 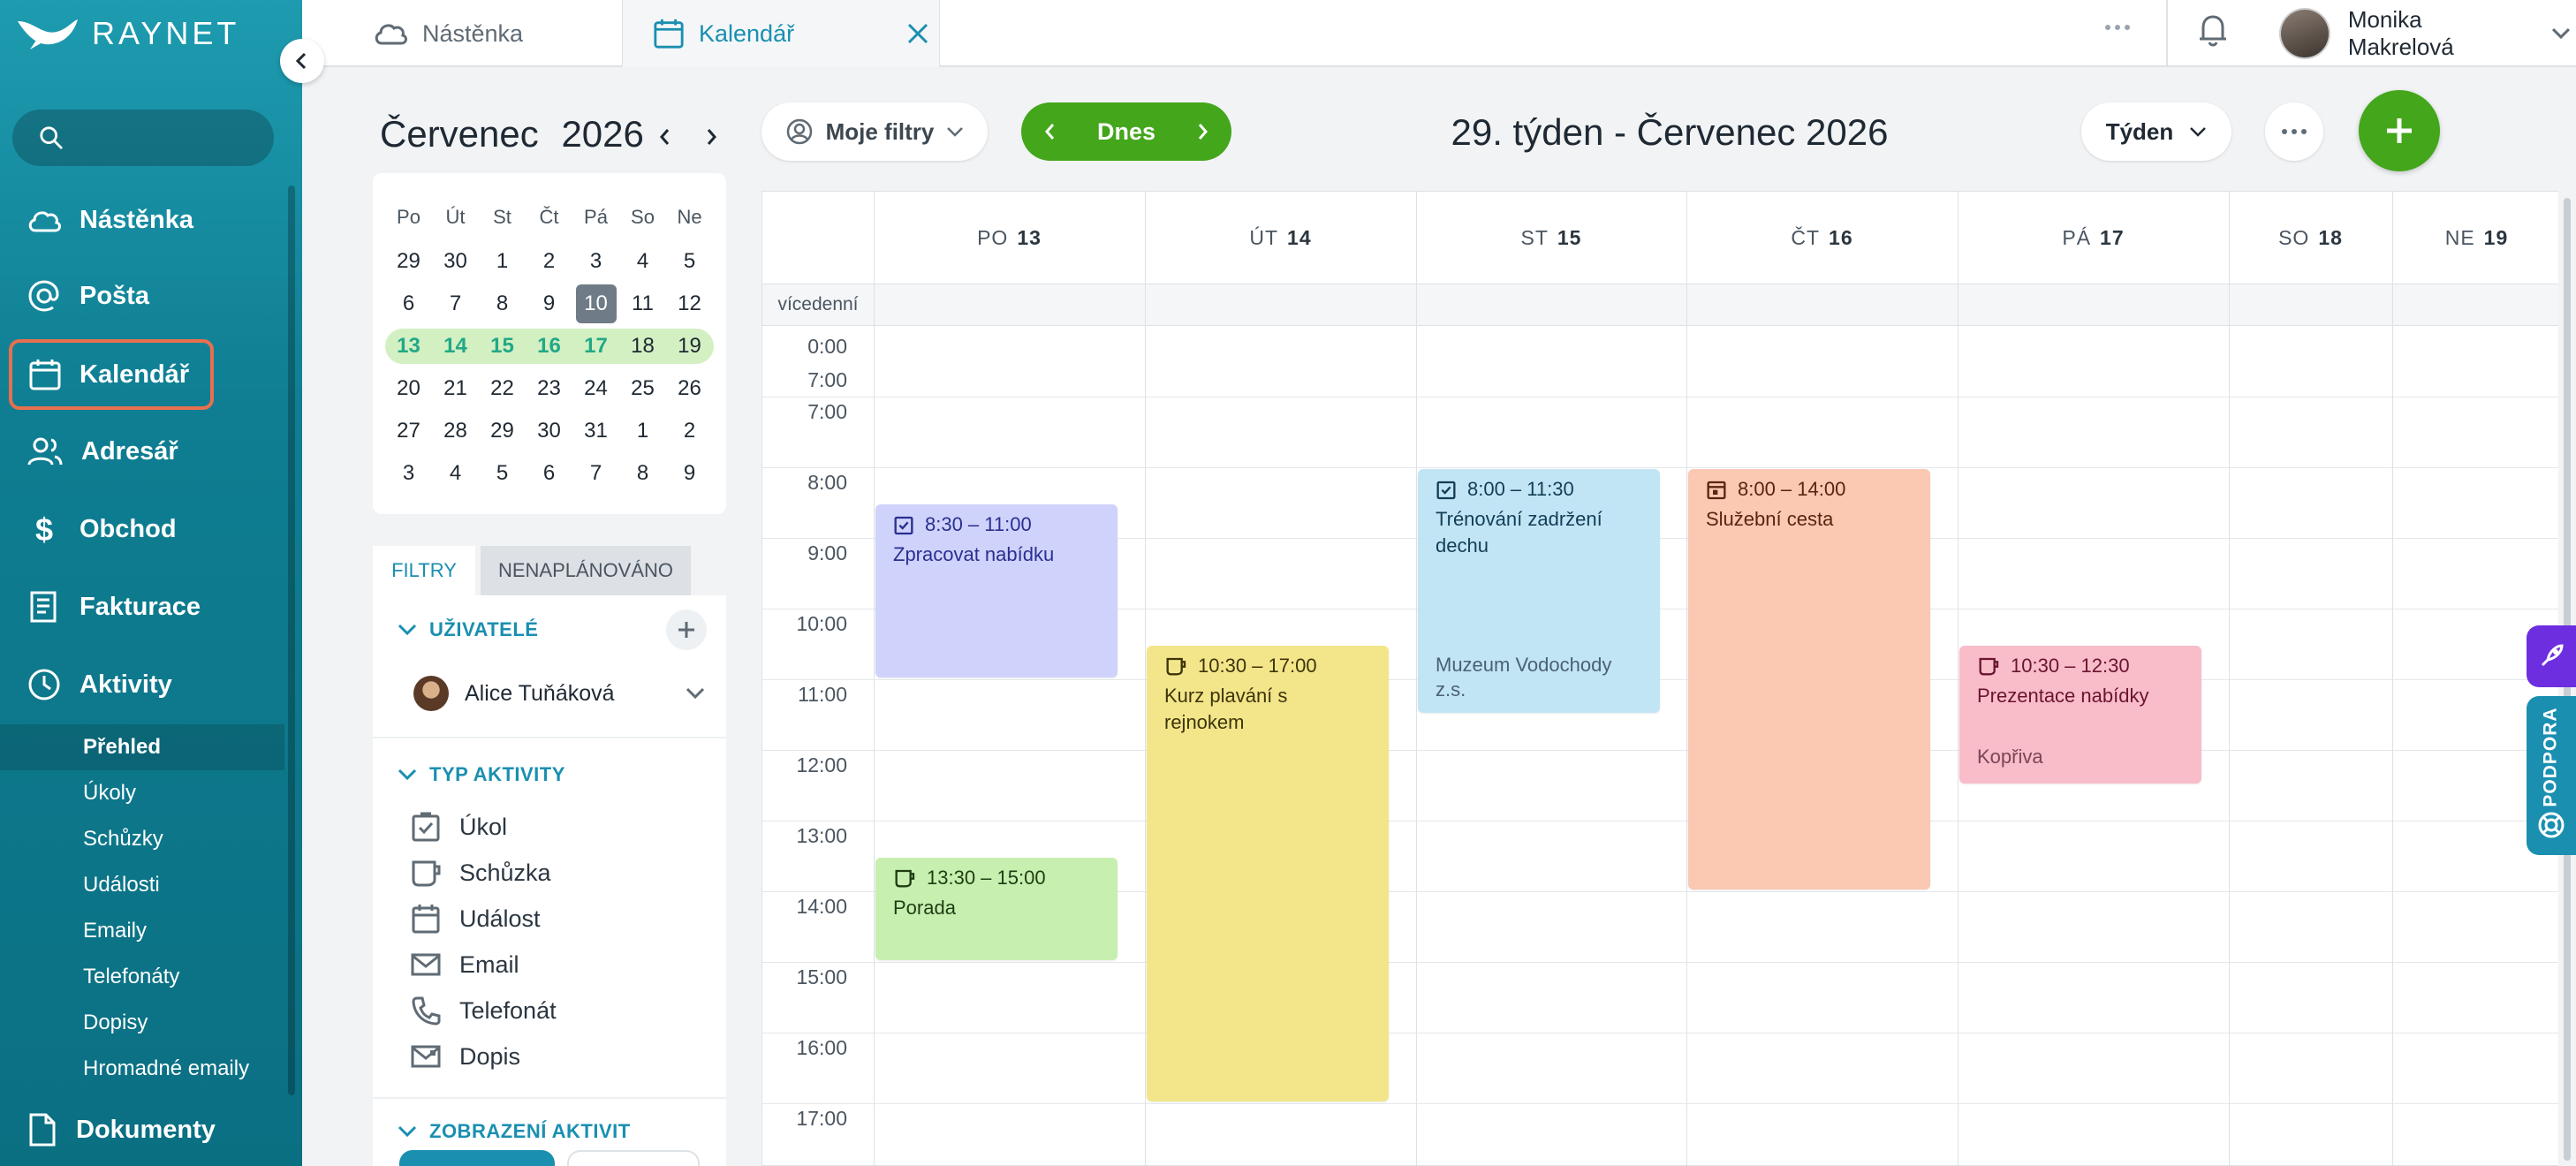 I want to click on today-button: Dnes, so click(x=1126, y=132).